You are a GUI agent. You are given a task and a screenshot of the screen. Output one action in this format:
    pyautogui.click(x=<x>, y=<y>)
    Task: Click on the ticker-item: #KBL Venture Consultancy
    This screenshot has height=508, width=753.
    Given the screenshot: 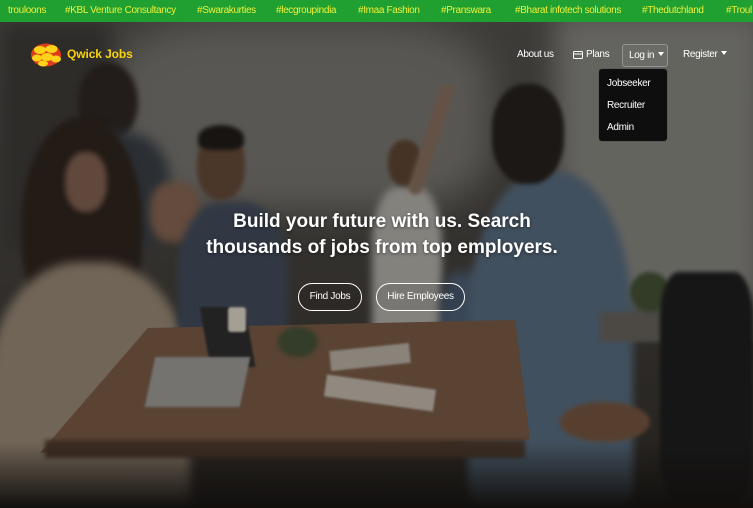 What is the action you would take?
    pyautogui.click(x=120, y=11)
    